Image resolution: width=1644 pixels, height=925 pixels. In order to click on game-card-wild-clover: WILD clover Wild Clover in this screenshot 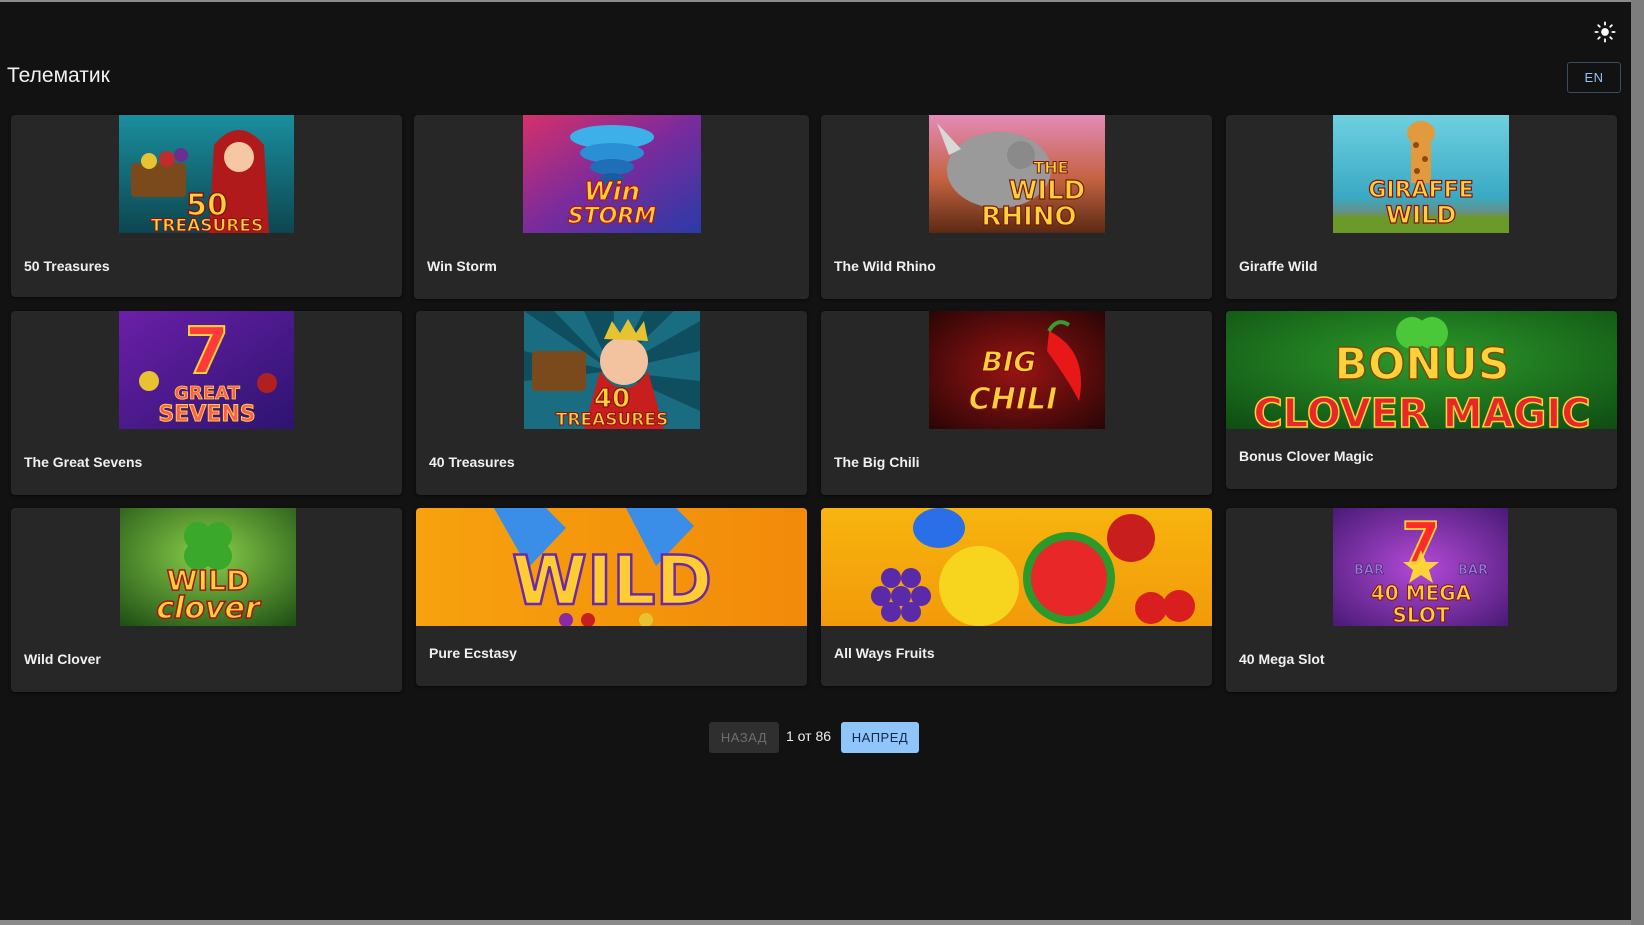, I will do `click(206, 600)`.